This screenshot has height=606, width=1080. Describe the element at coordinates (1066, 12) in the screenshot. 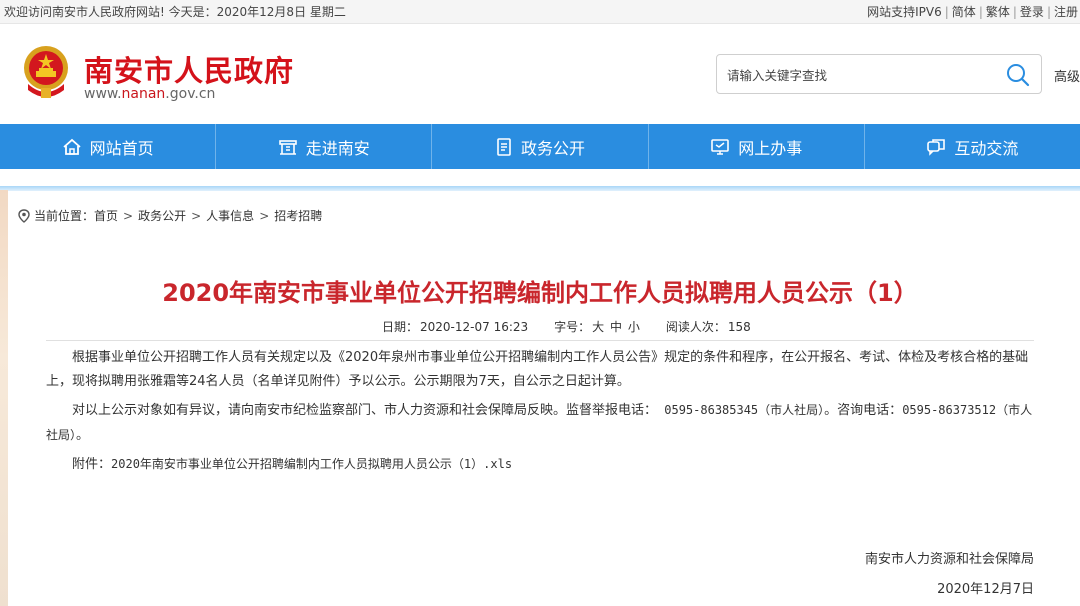

I see `register-link: 注册` at that location.